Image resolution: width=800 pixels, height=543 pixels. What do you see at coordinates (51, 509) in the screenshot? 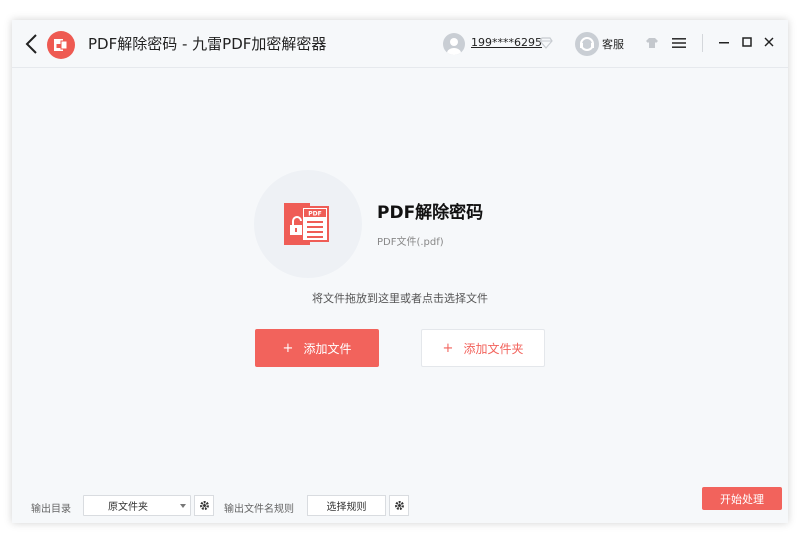
I see `output-dir-label: 输出目录` at bounding box center [51, 509].